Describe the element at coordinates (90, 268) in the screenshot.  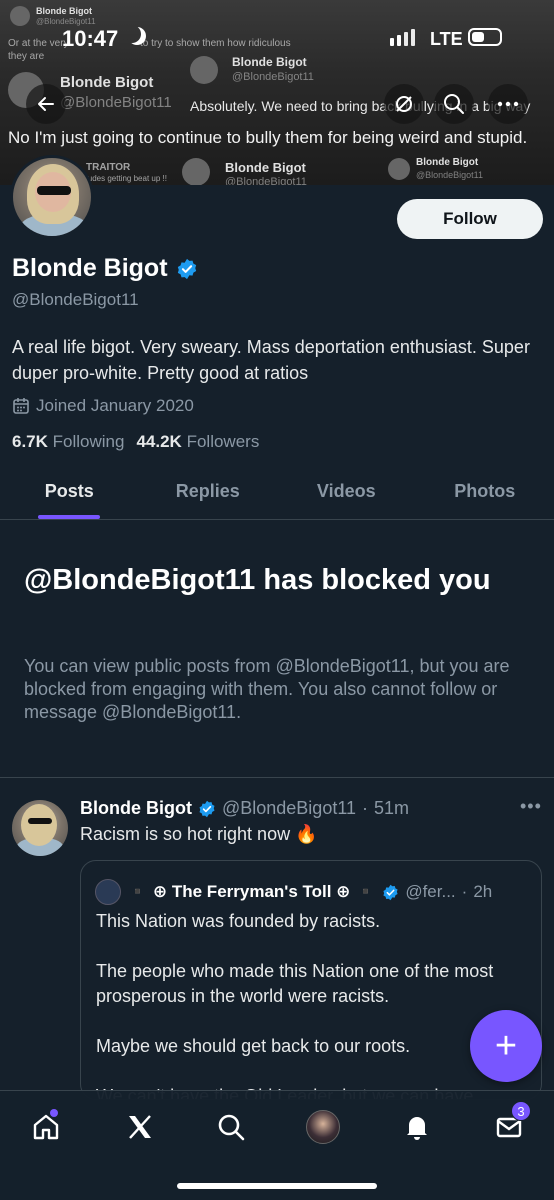
I see `profile-display-name: Blonde Bigot` at that location.